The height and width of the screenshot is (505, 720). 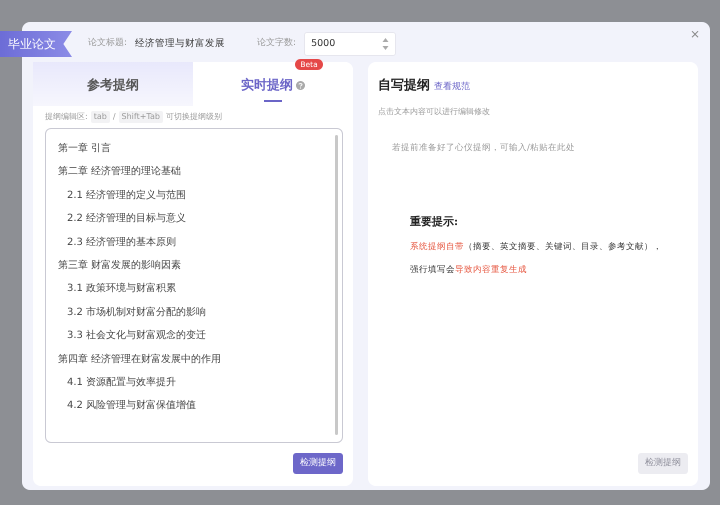 I want to click on panel-subtitle: 点击文本内容可以进行编辑修改, so click(x=434, y=112).